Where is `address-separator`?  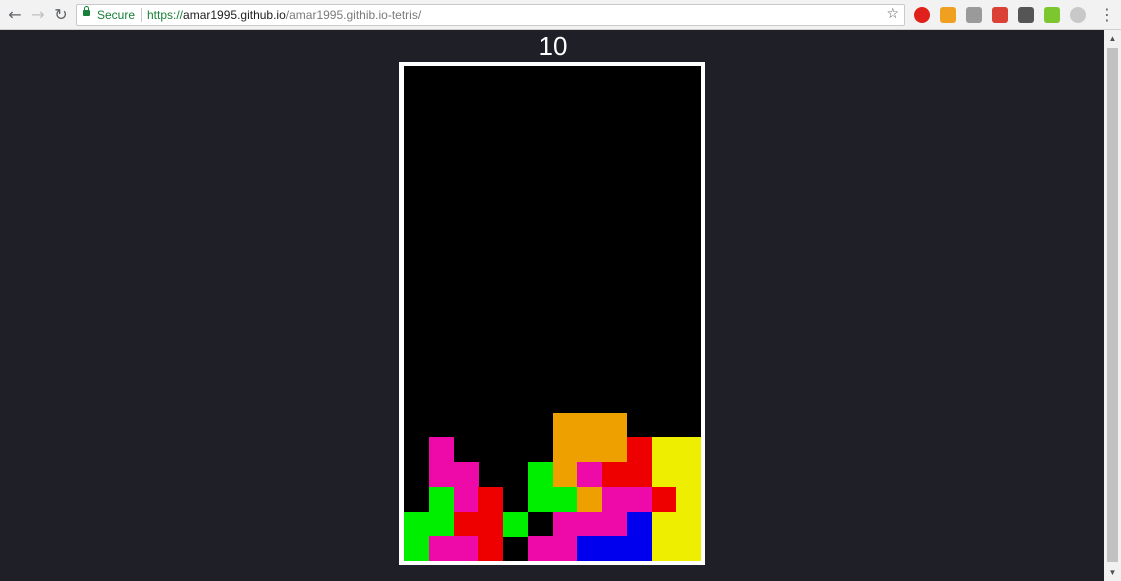 address-separator is located at coordinates (141, 15).